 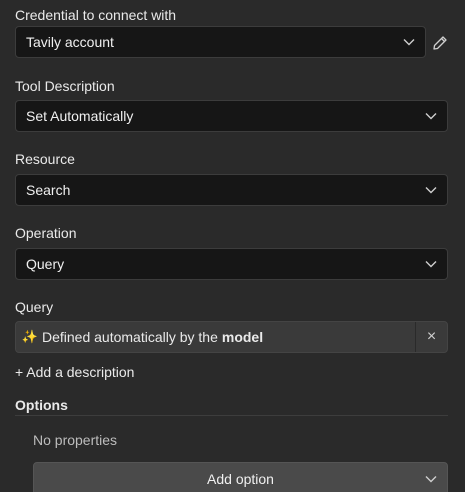 What do you see at coordinates (96, 15) in the screenshot?
I see `credential-label: Credential to connect with` at bounding box center [96, 15].